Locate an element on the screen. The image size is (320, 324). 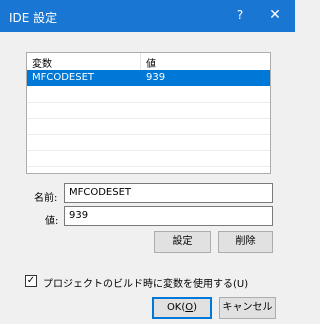
use-vars-checkbox-label: プロジェクトのビルド時に変数を使用する(U) is located at coordinates (145, 282).